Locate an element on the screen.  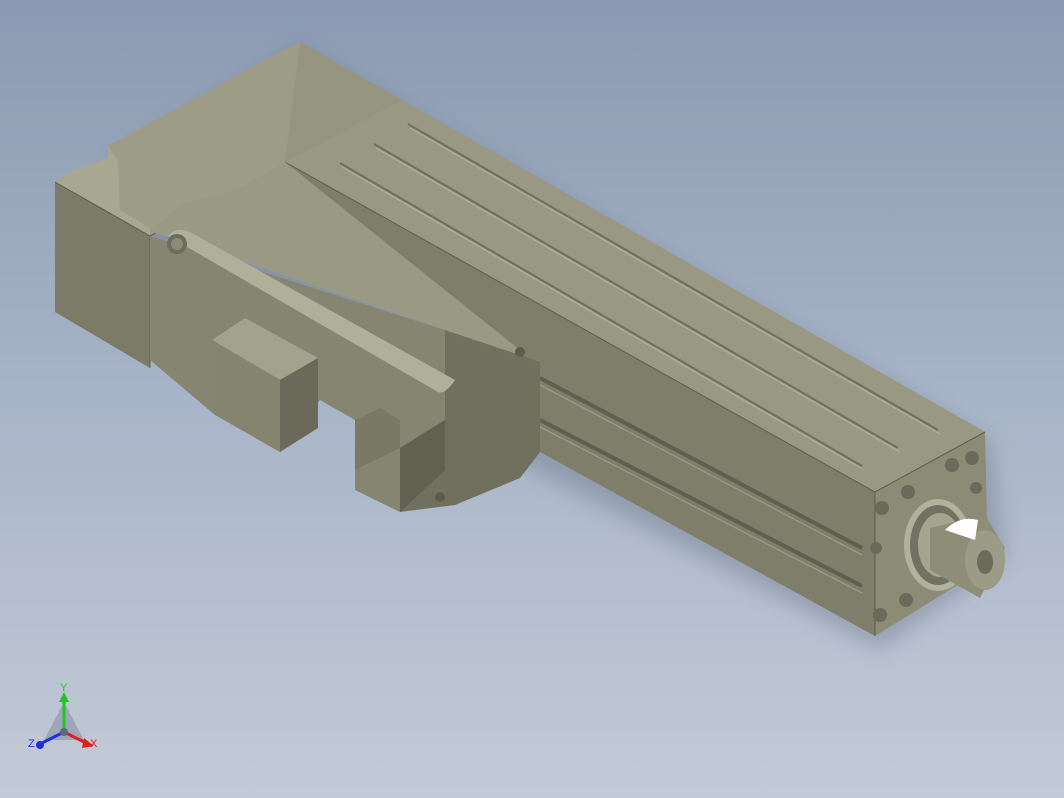
axis-triad: Y X Z is located at coordinates (64, 720).